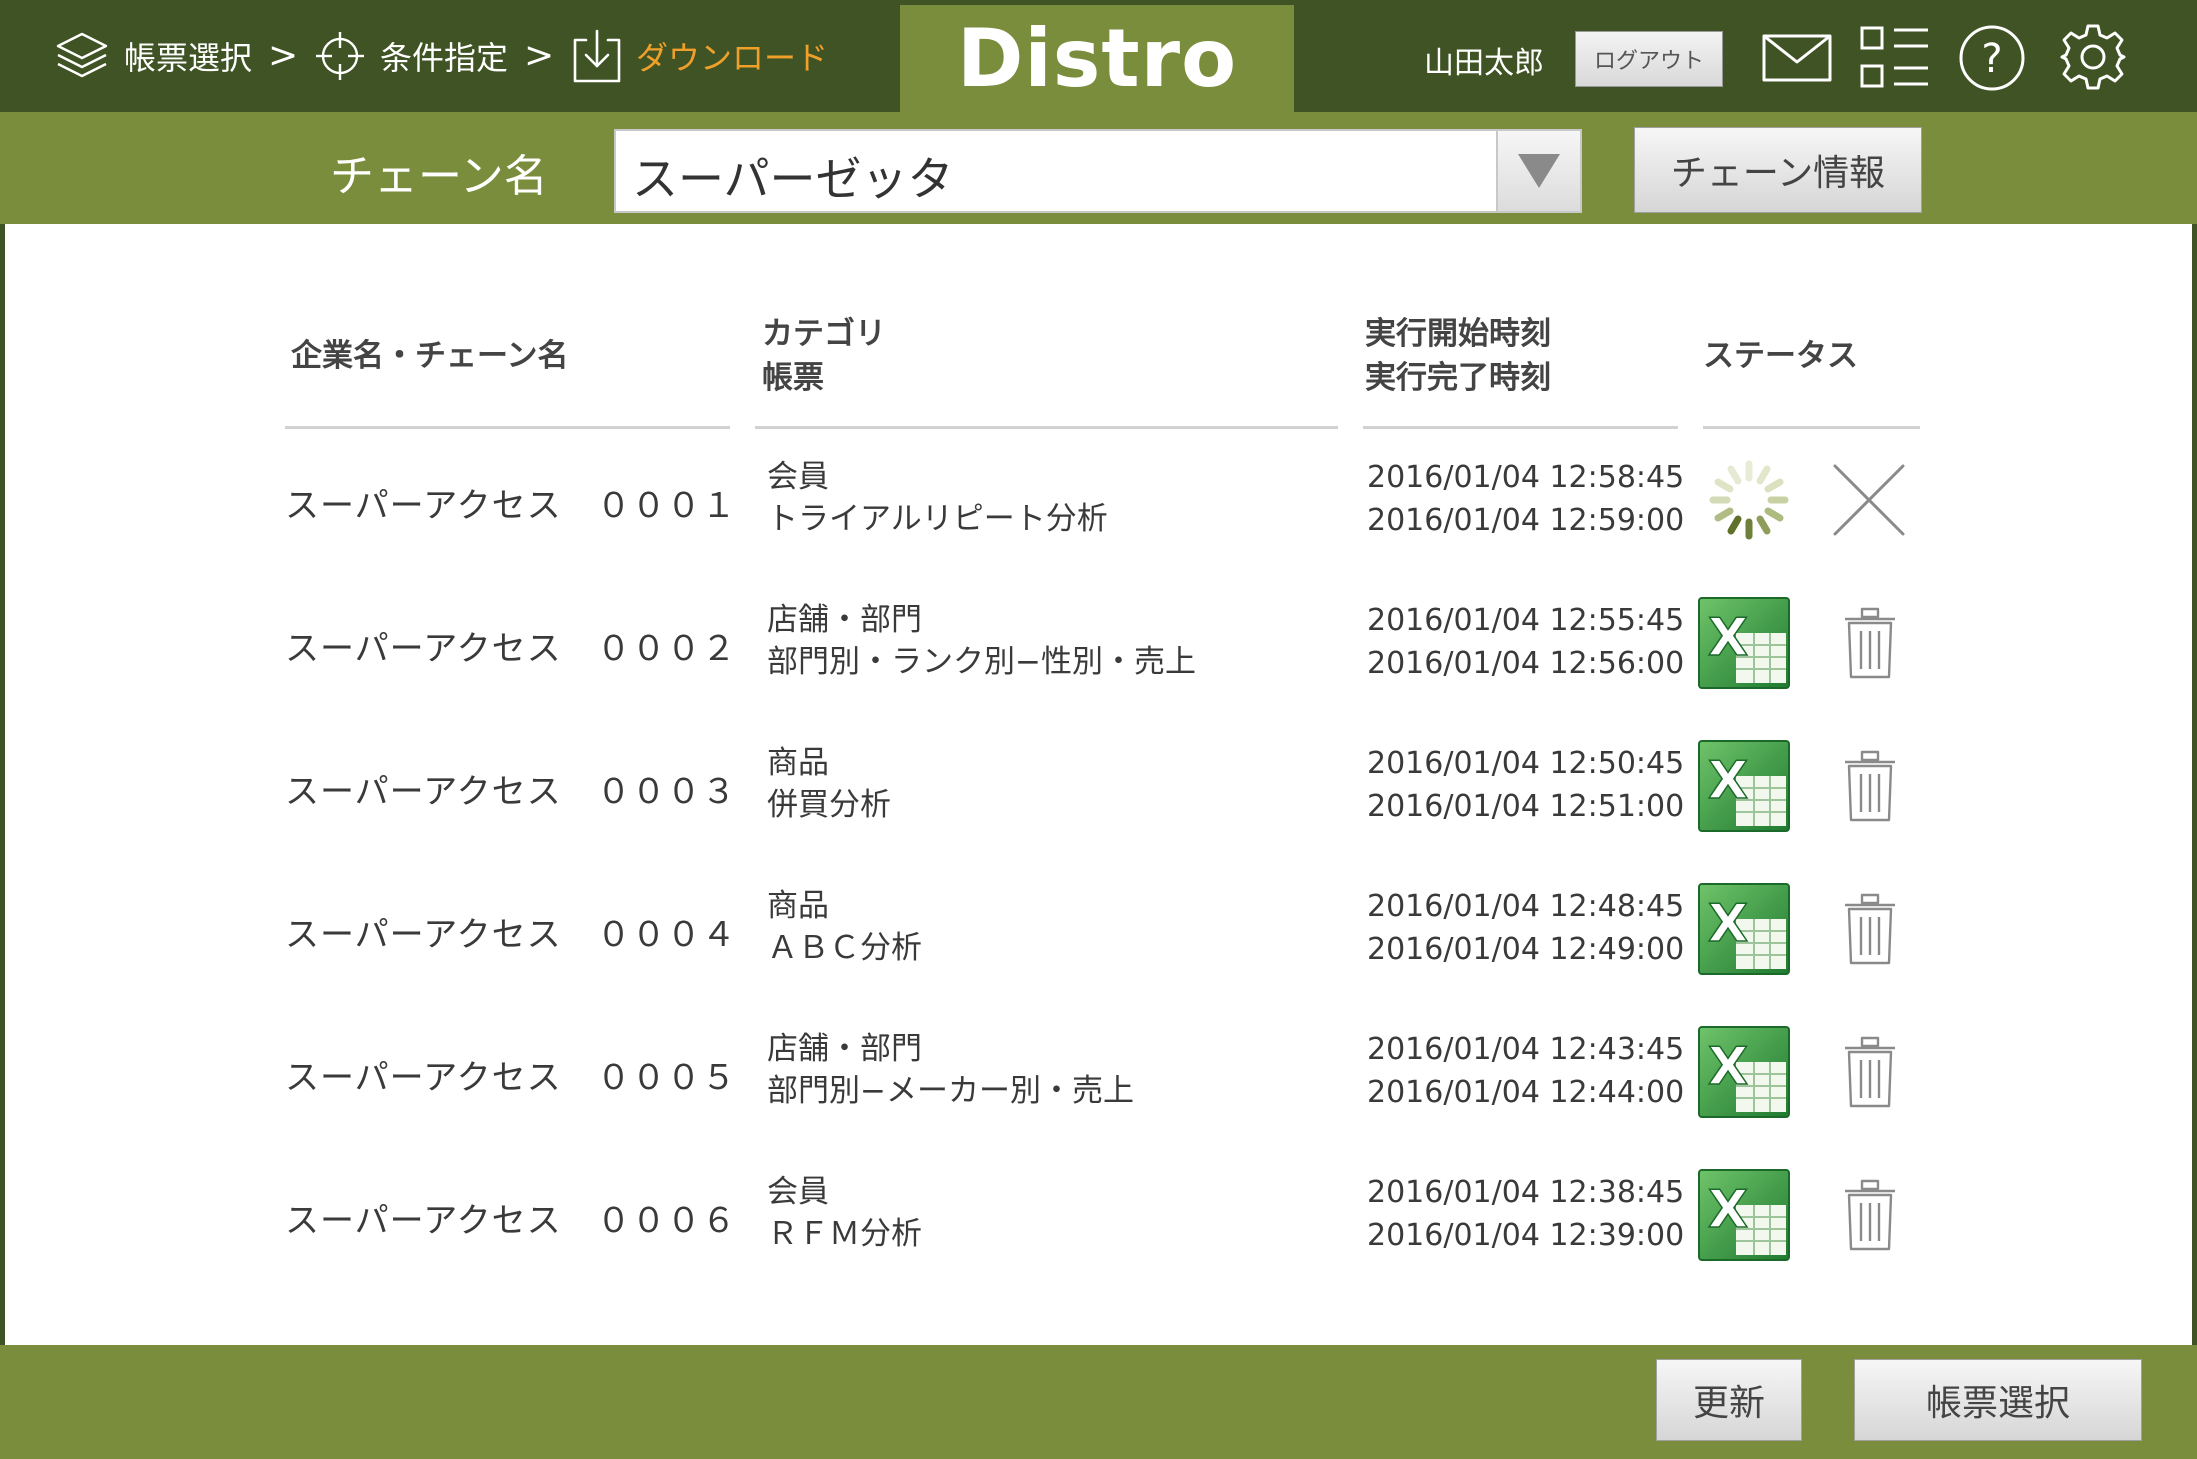 This screenshot has width=2197, height=1459. I want to click on breadcrumb-download: ダウンロード, so click(700, 56).